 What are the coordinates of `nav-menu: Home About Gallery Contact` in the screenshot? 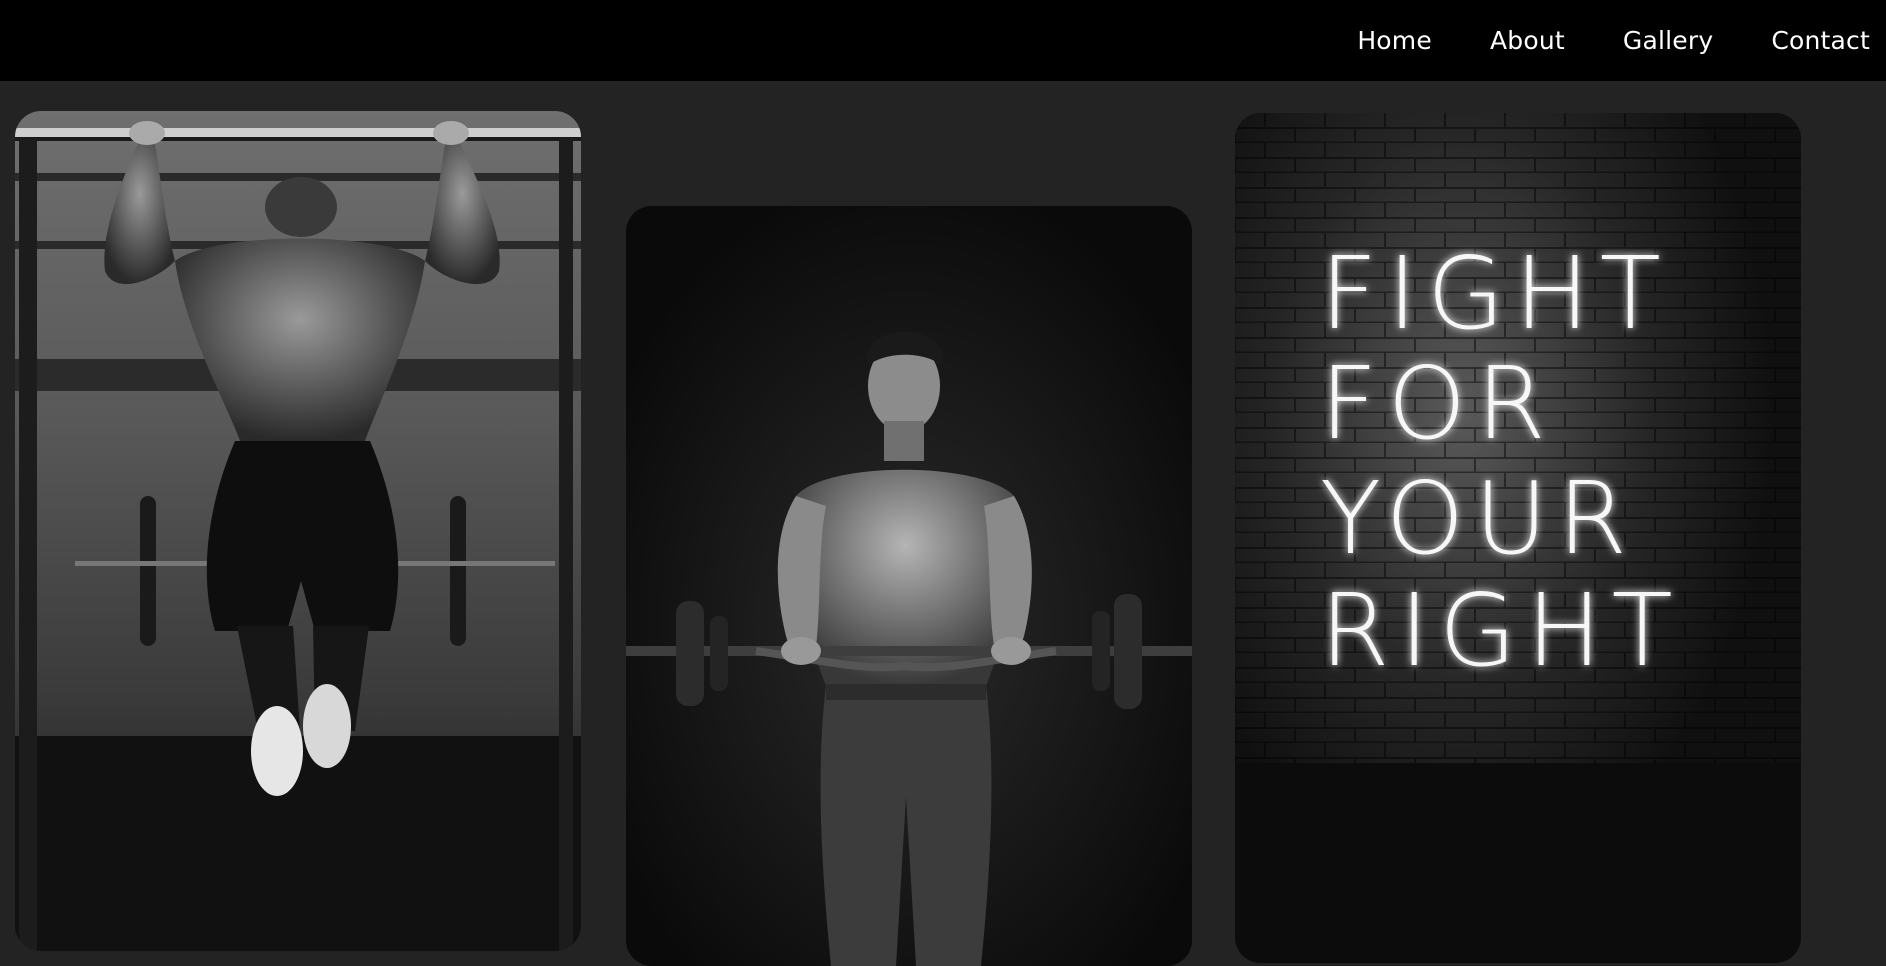 It's located at (1613, 40).